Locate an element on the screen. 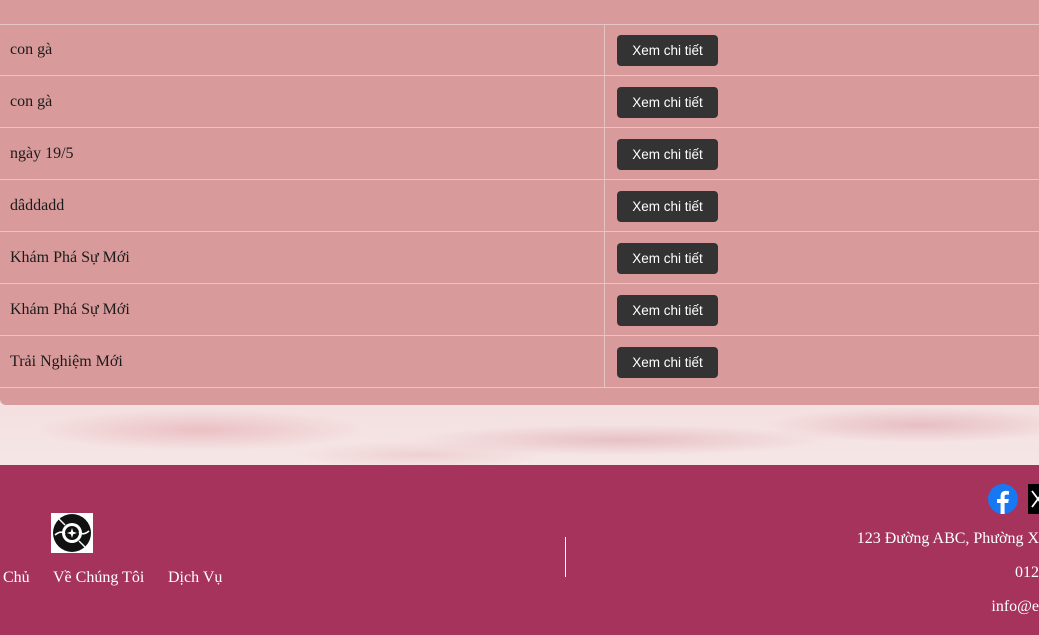  site-logo is located at coordinates (72, 533).